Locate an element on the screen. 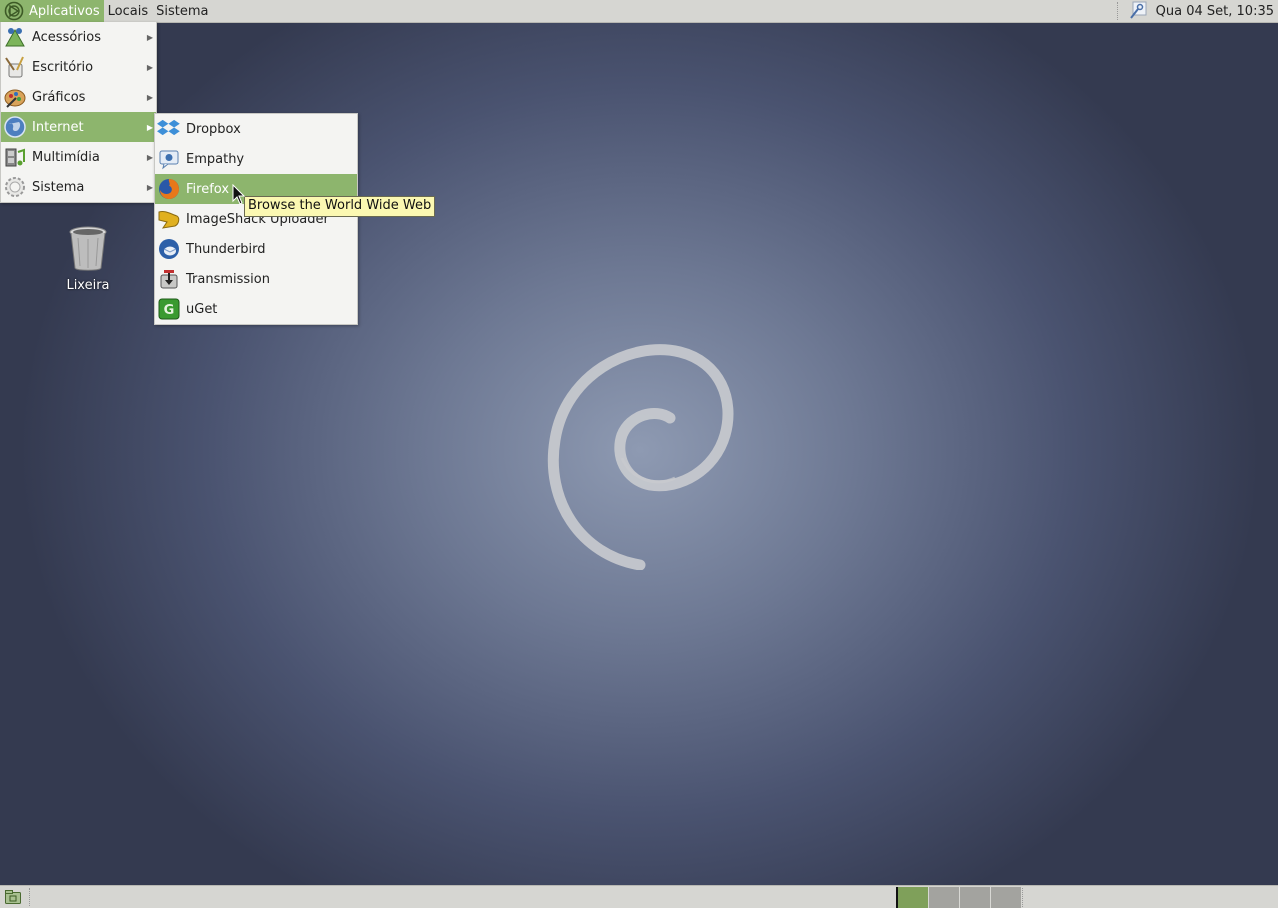  menu-label: Sistema is located at coordinates (182, 11).